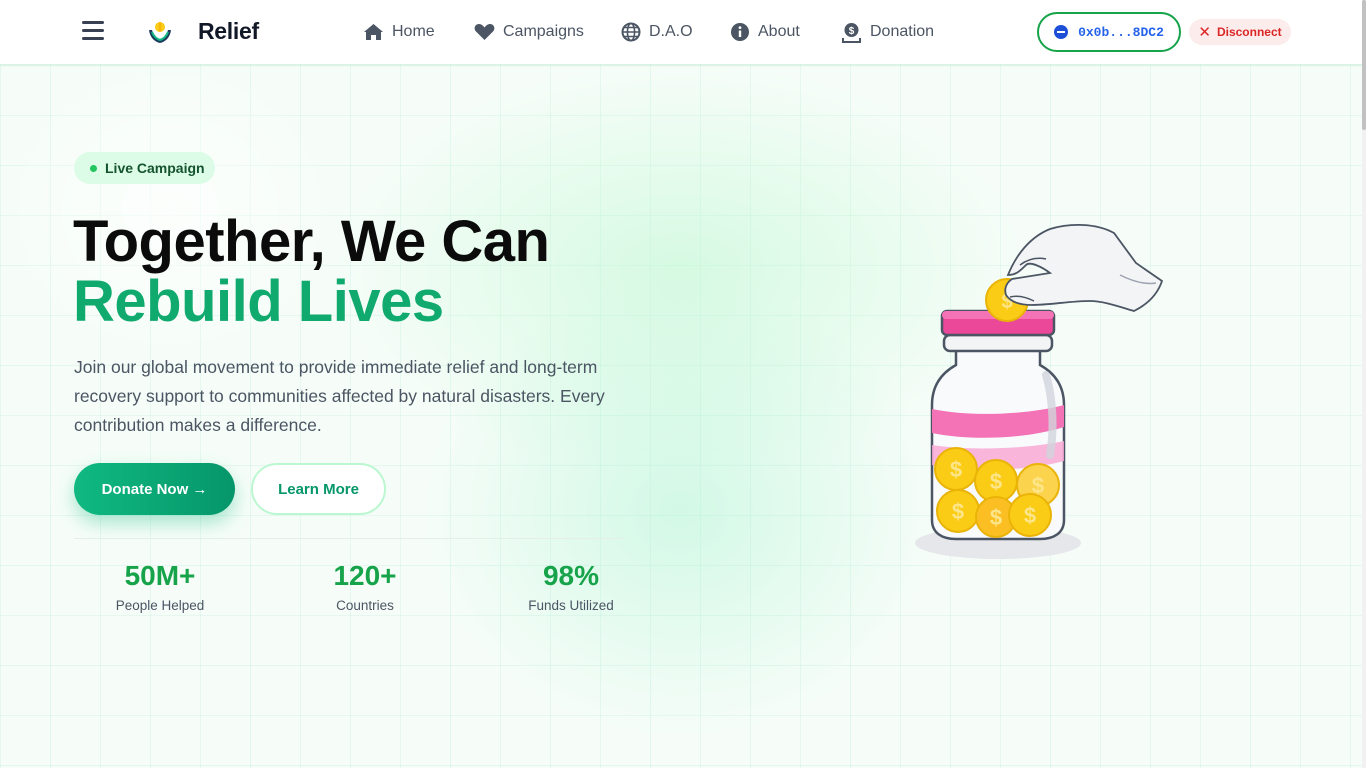 The width and height of the screenshot is (1366, 768). I want to click on disconnect-label: Disconnect, so click(1249, 32).